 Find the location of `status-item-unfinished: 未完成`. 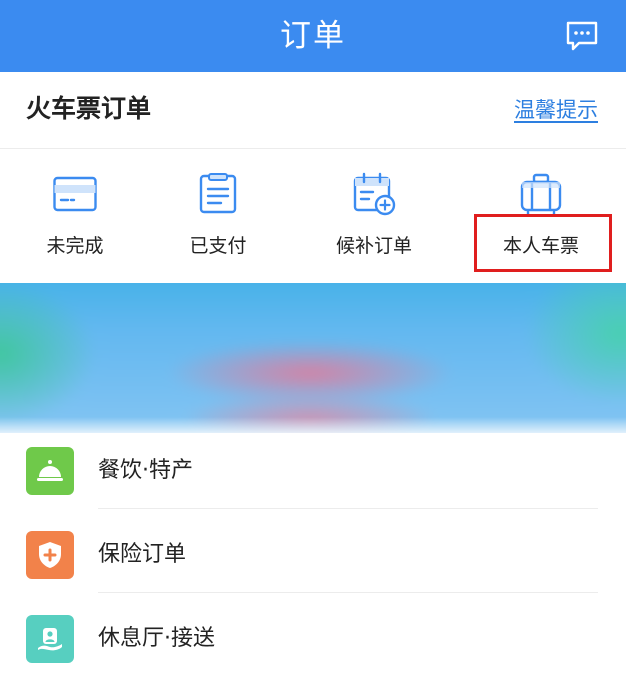

status-item-unfinished: 未完成 is located at coordinates (75, 216).